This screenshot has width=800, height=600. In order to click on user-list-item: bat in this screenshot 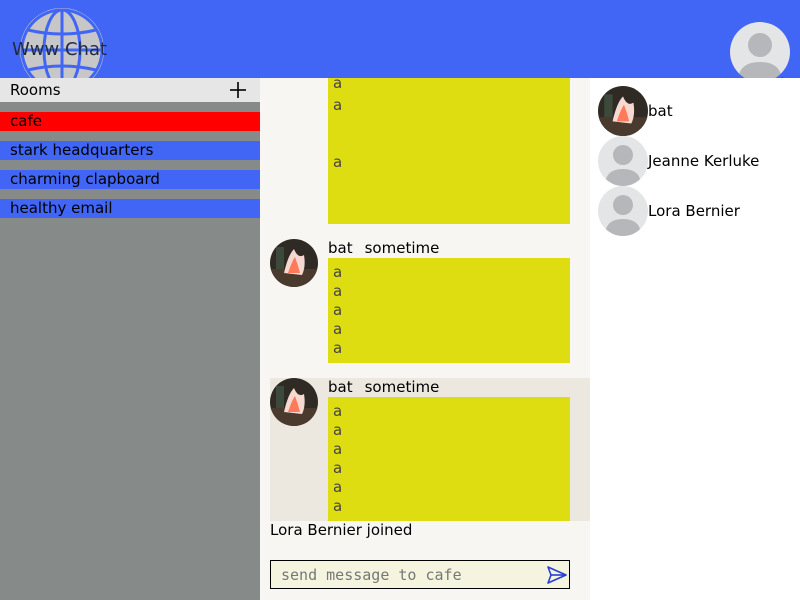, I will do `click(698, 111)`.